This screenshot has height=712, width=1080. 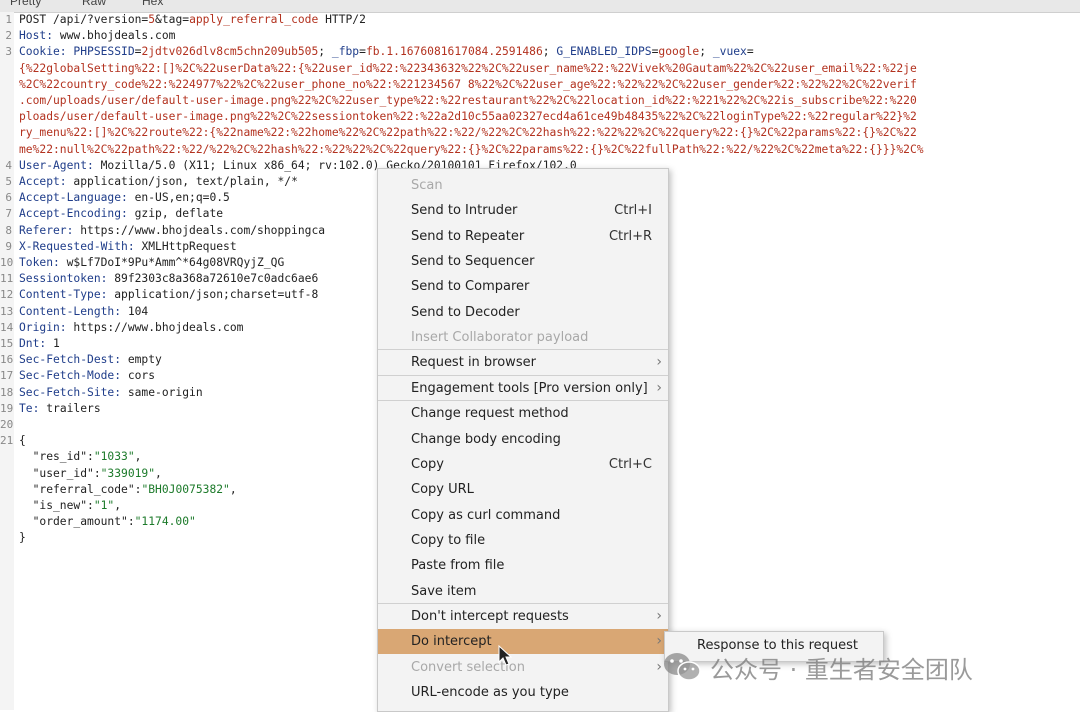 I want to click on token: }, so click(x=22, y=538).